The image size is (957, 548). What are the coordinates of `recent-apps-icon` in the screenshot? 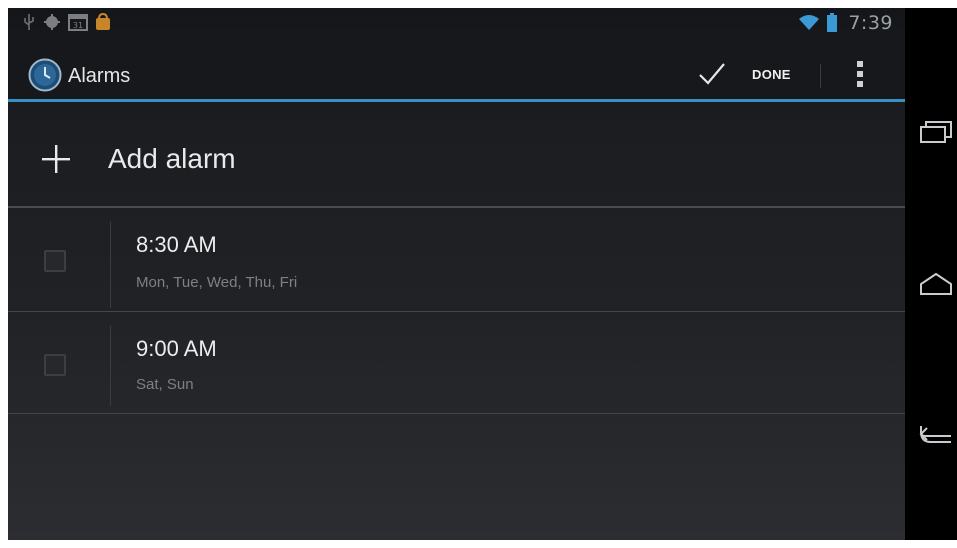 It's located at (936, 132).